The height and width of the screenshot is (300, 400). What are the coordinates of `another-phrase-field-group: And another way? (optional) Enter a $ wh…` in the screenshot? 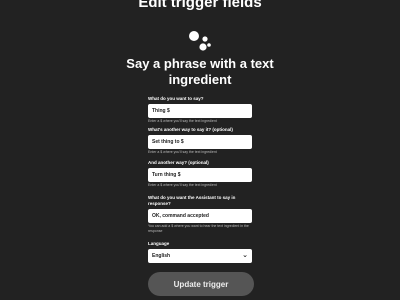 It's located at (200, 174).